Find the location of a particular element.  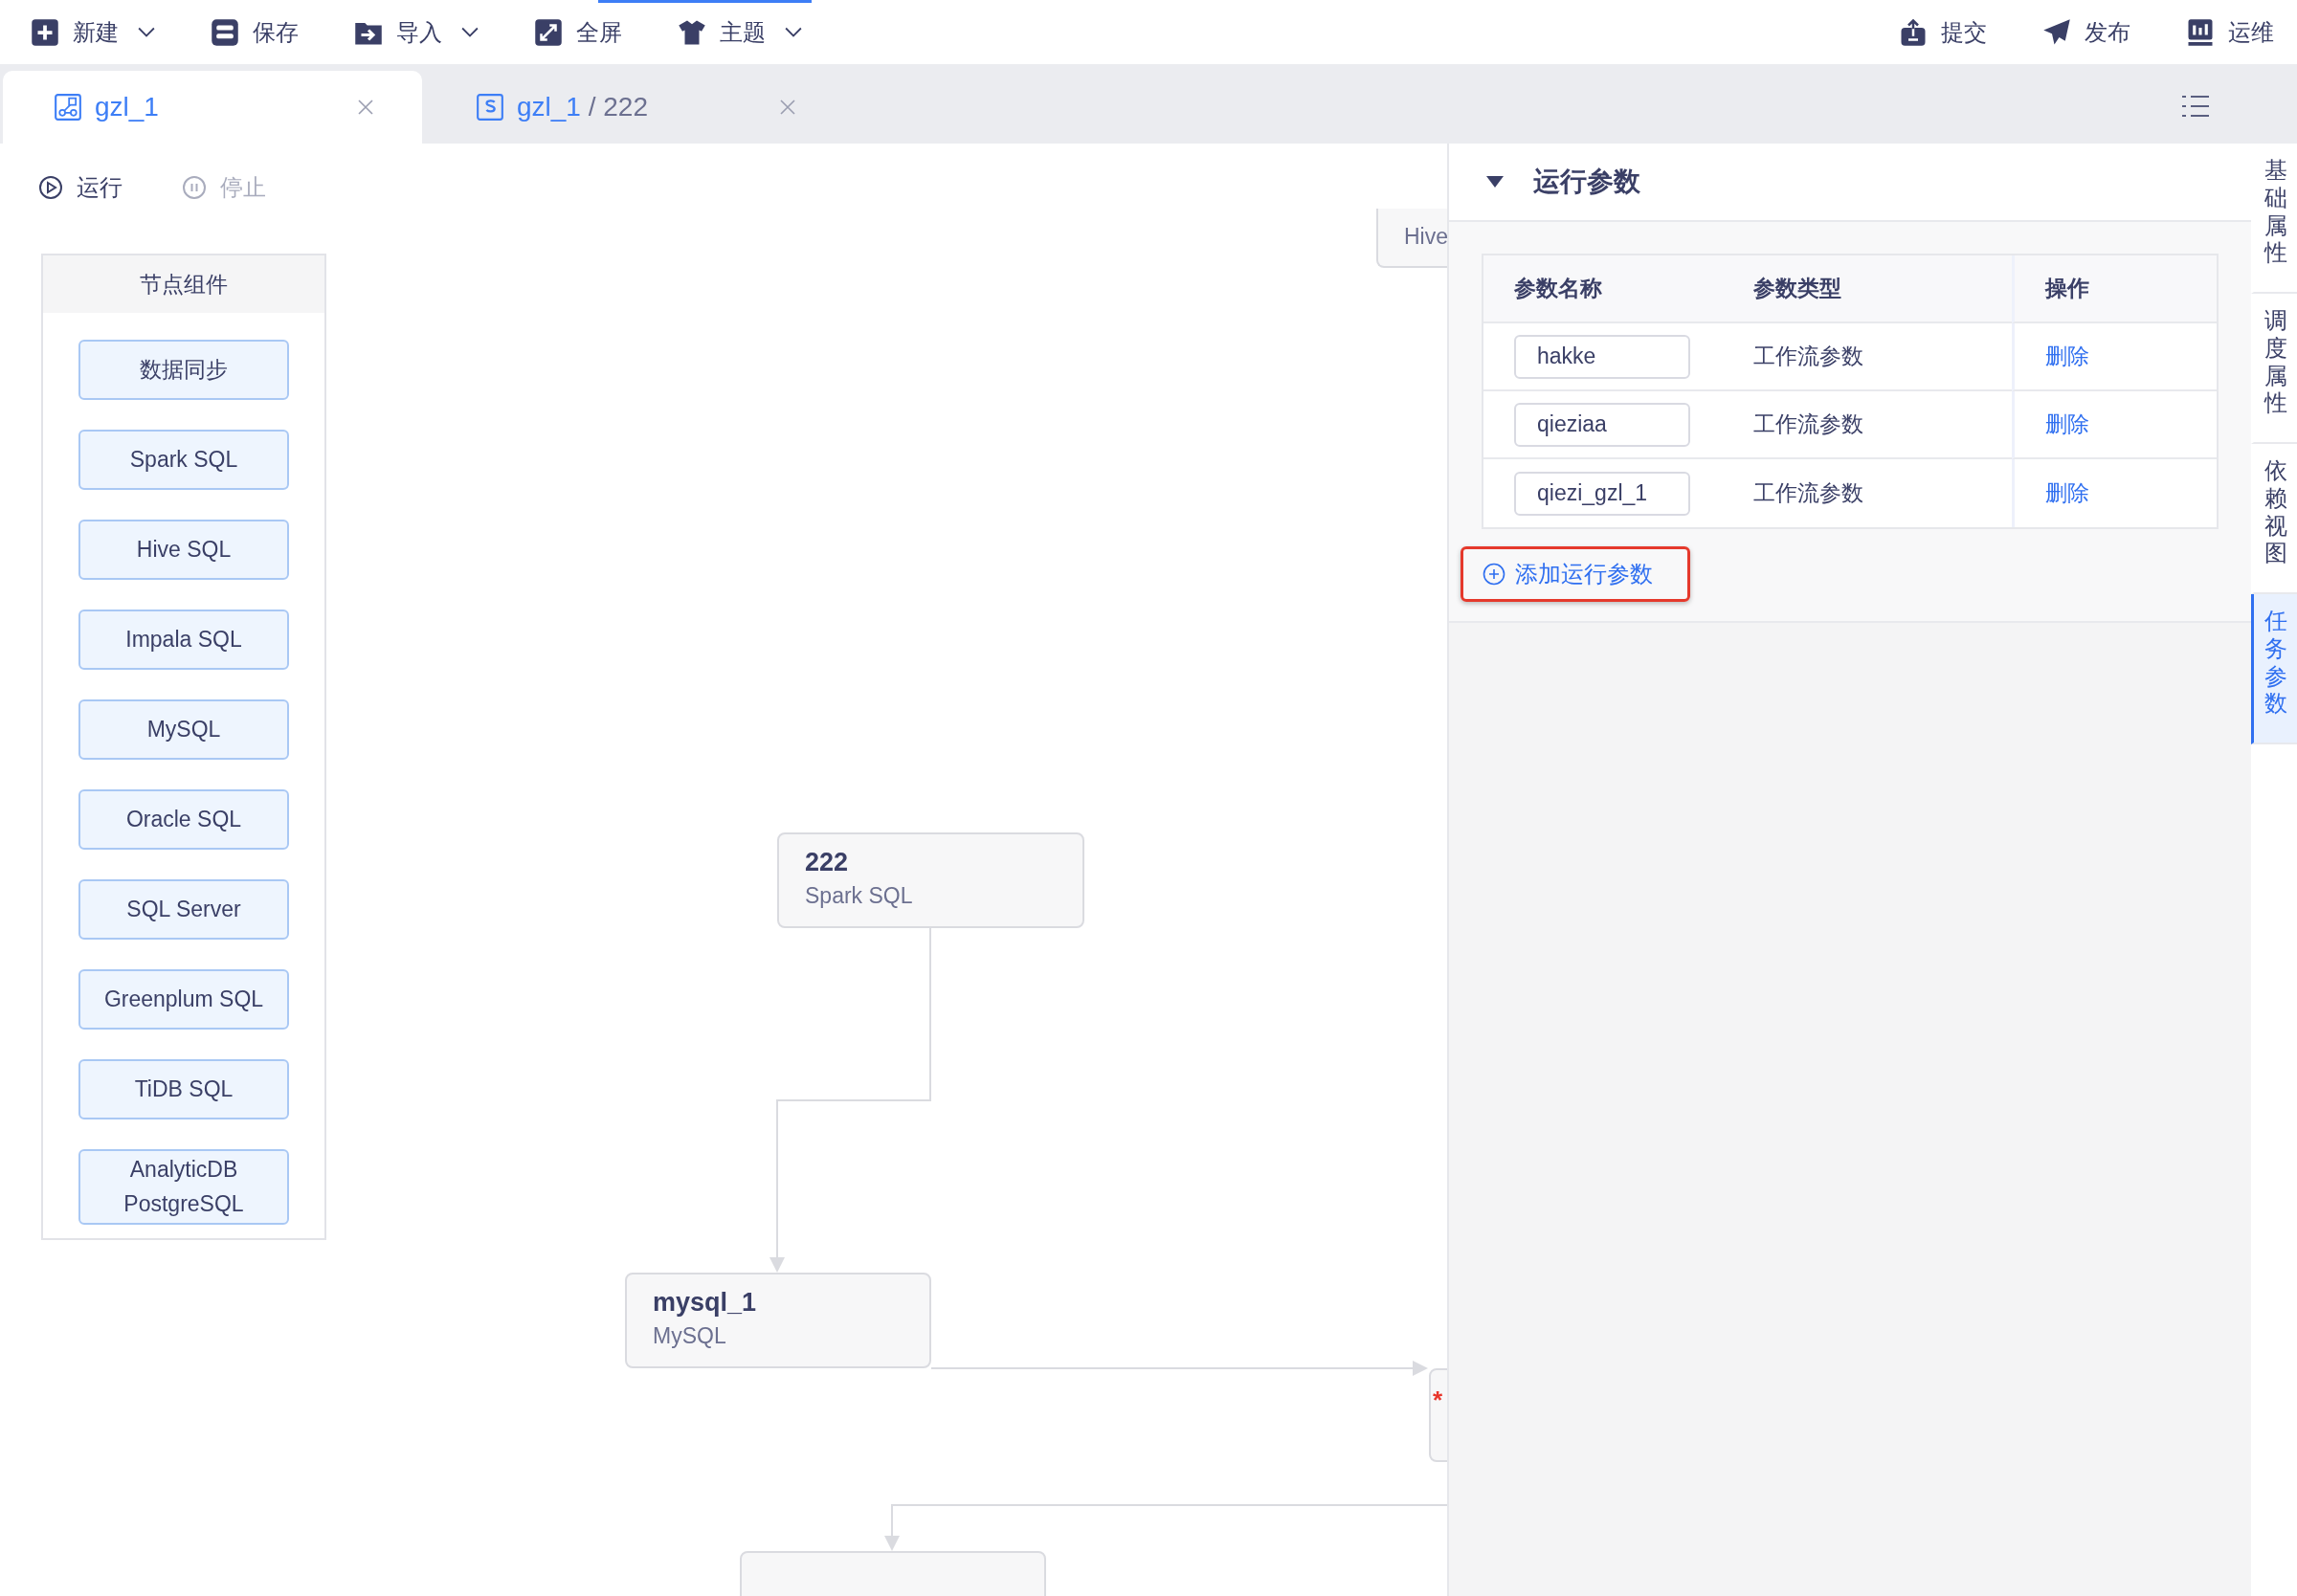

plus-circle-icon is located at coordinates (1494, 575).